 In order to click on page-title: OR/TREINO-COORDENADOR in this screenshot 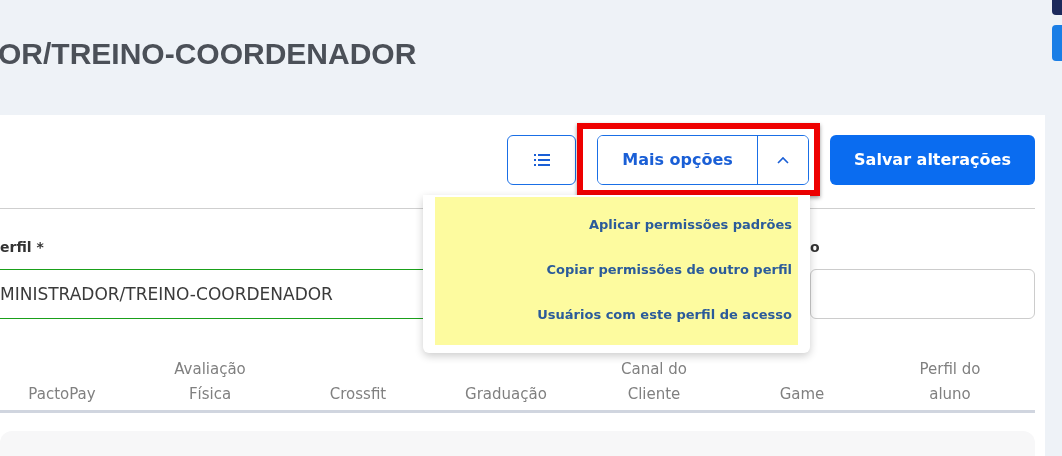, I will do `click(208, 53)`.